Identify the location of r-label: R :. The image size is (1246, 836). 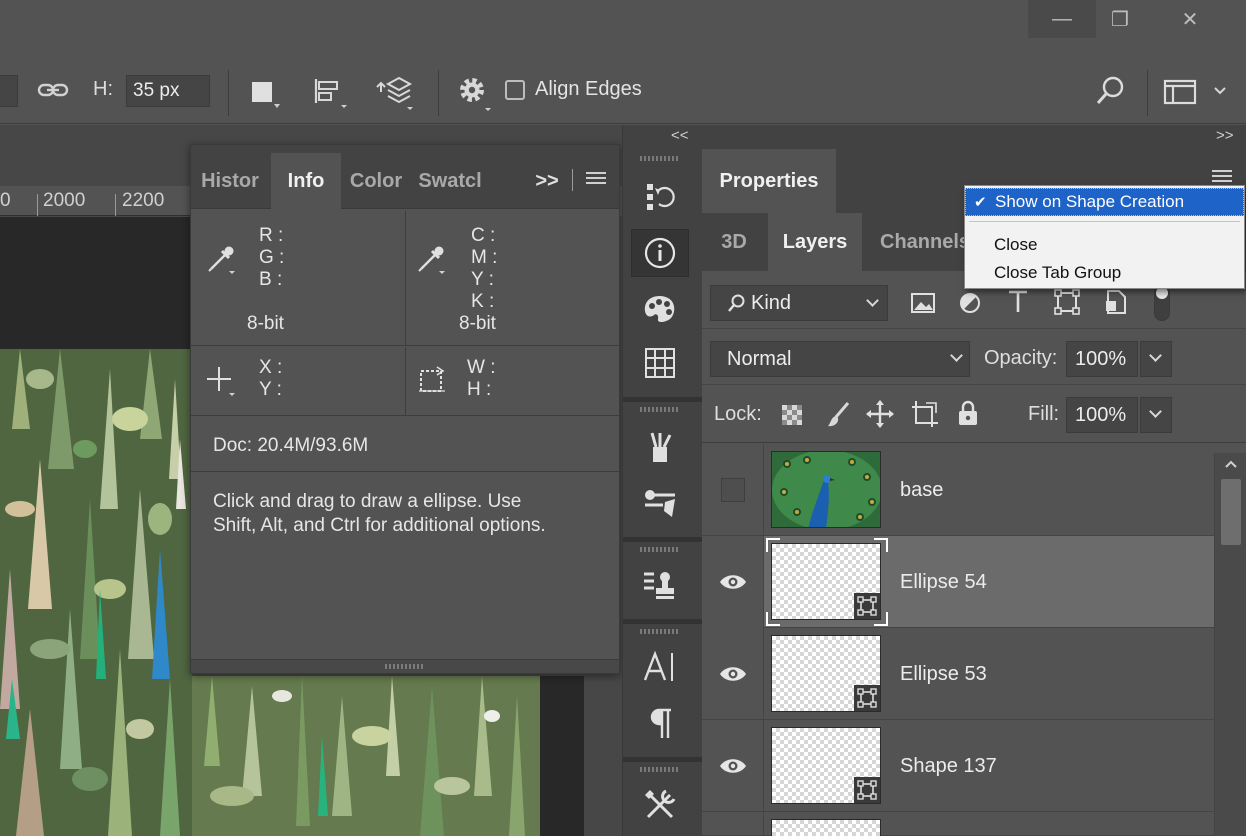
(271, 235).